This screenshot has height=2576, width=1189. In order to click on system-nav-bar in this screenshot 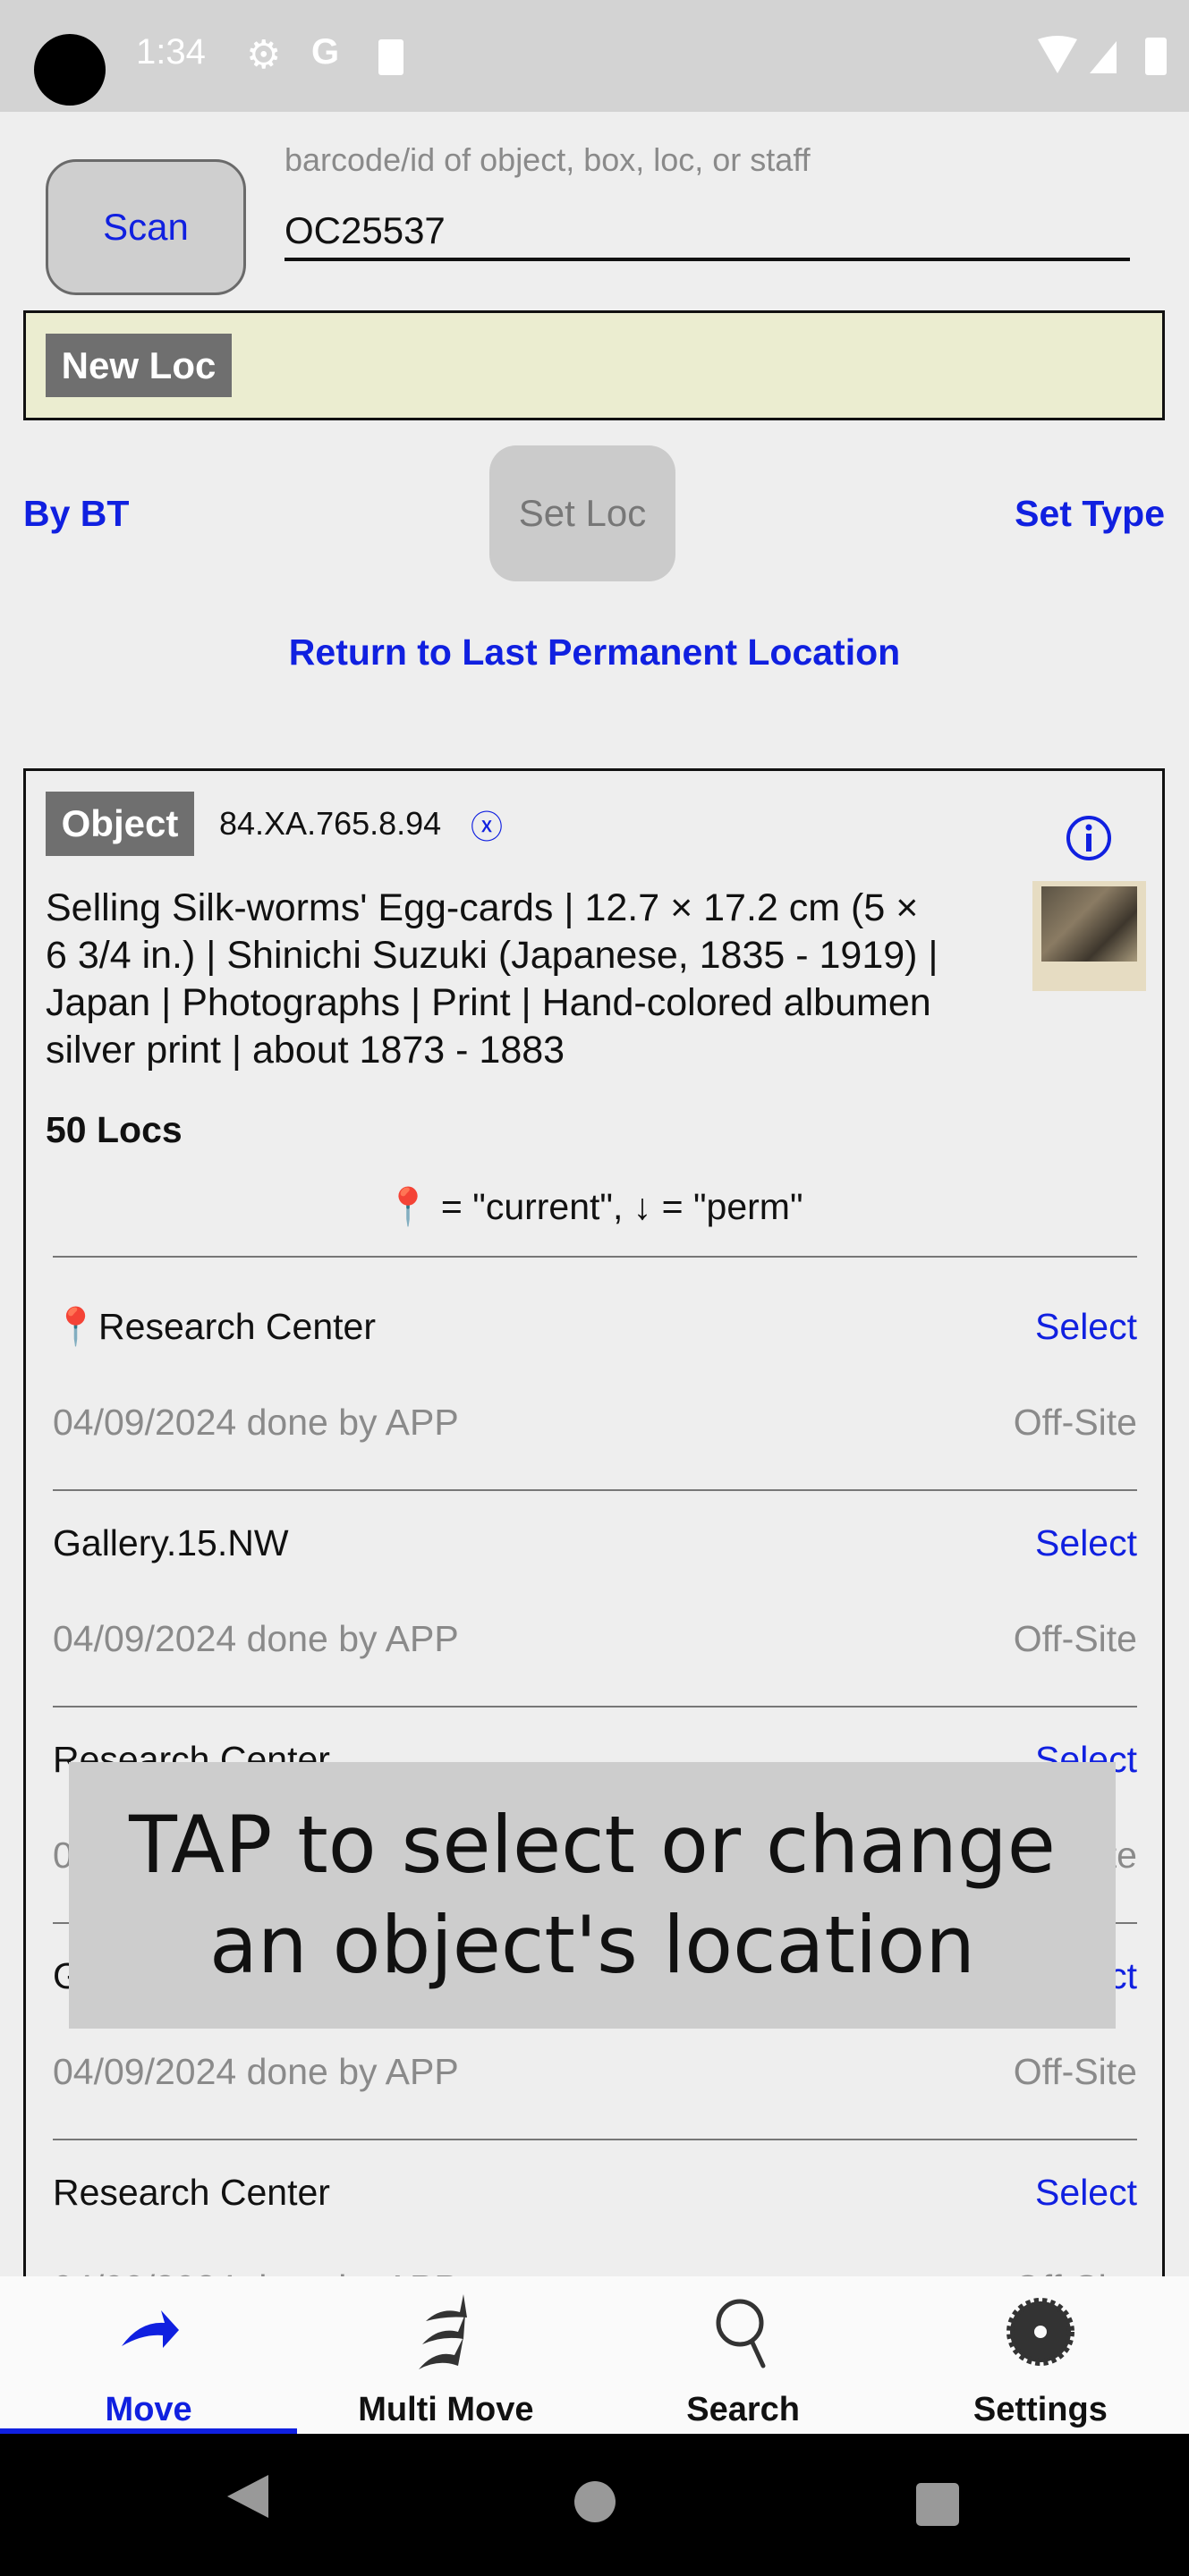, I will do `click(594, 2505)`.